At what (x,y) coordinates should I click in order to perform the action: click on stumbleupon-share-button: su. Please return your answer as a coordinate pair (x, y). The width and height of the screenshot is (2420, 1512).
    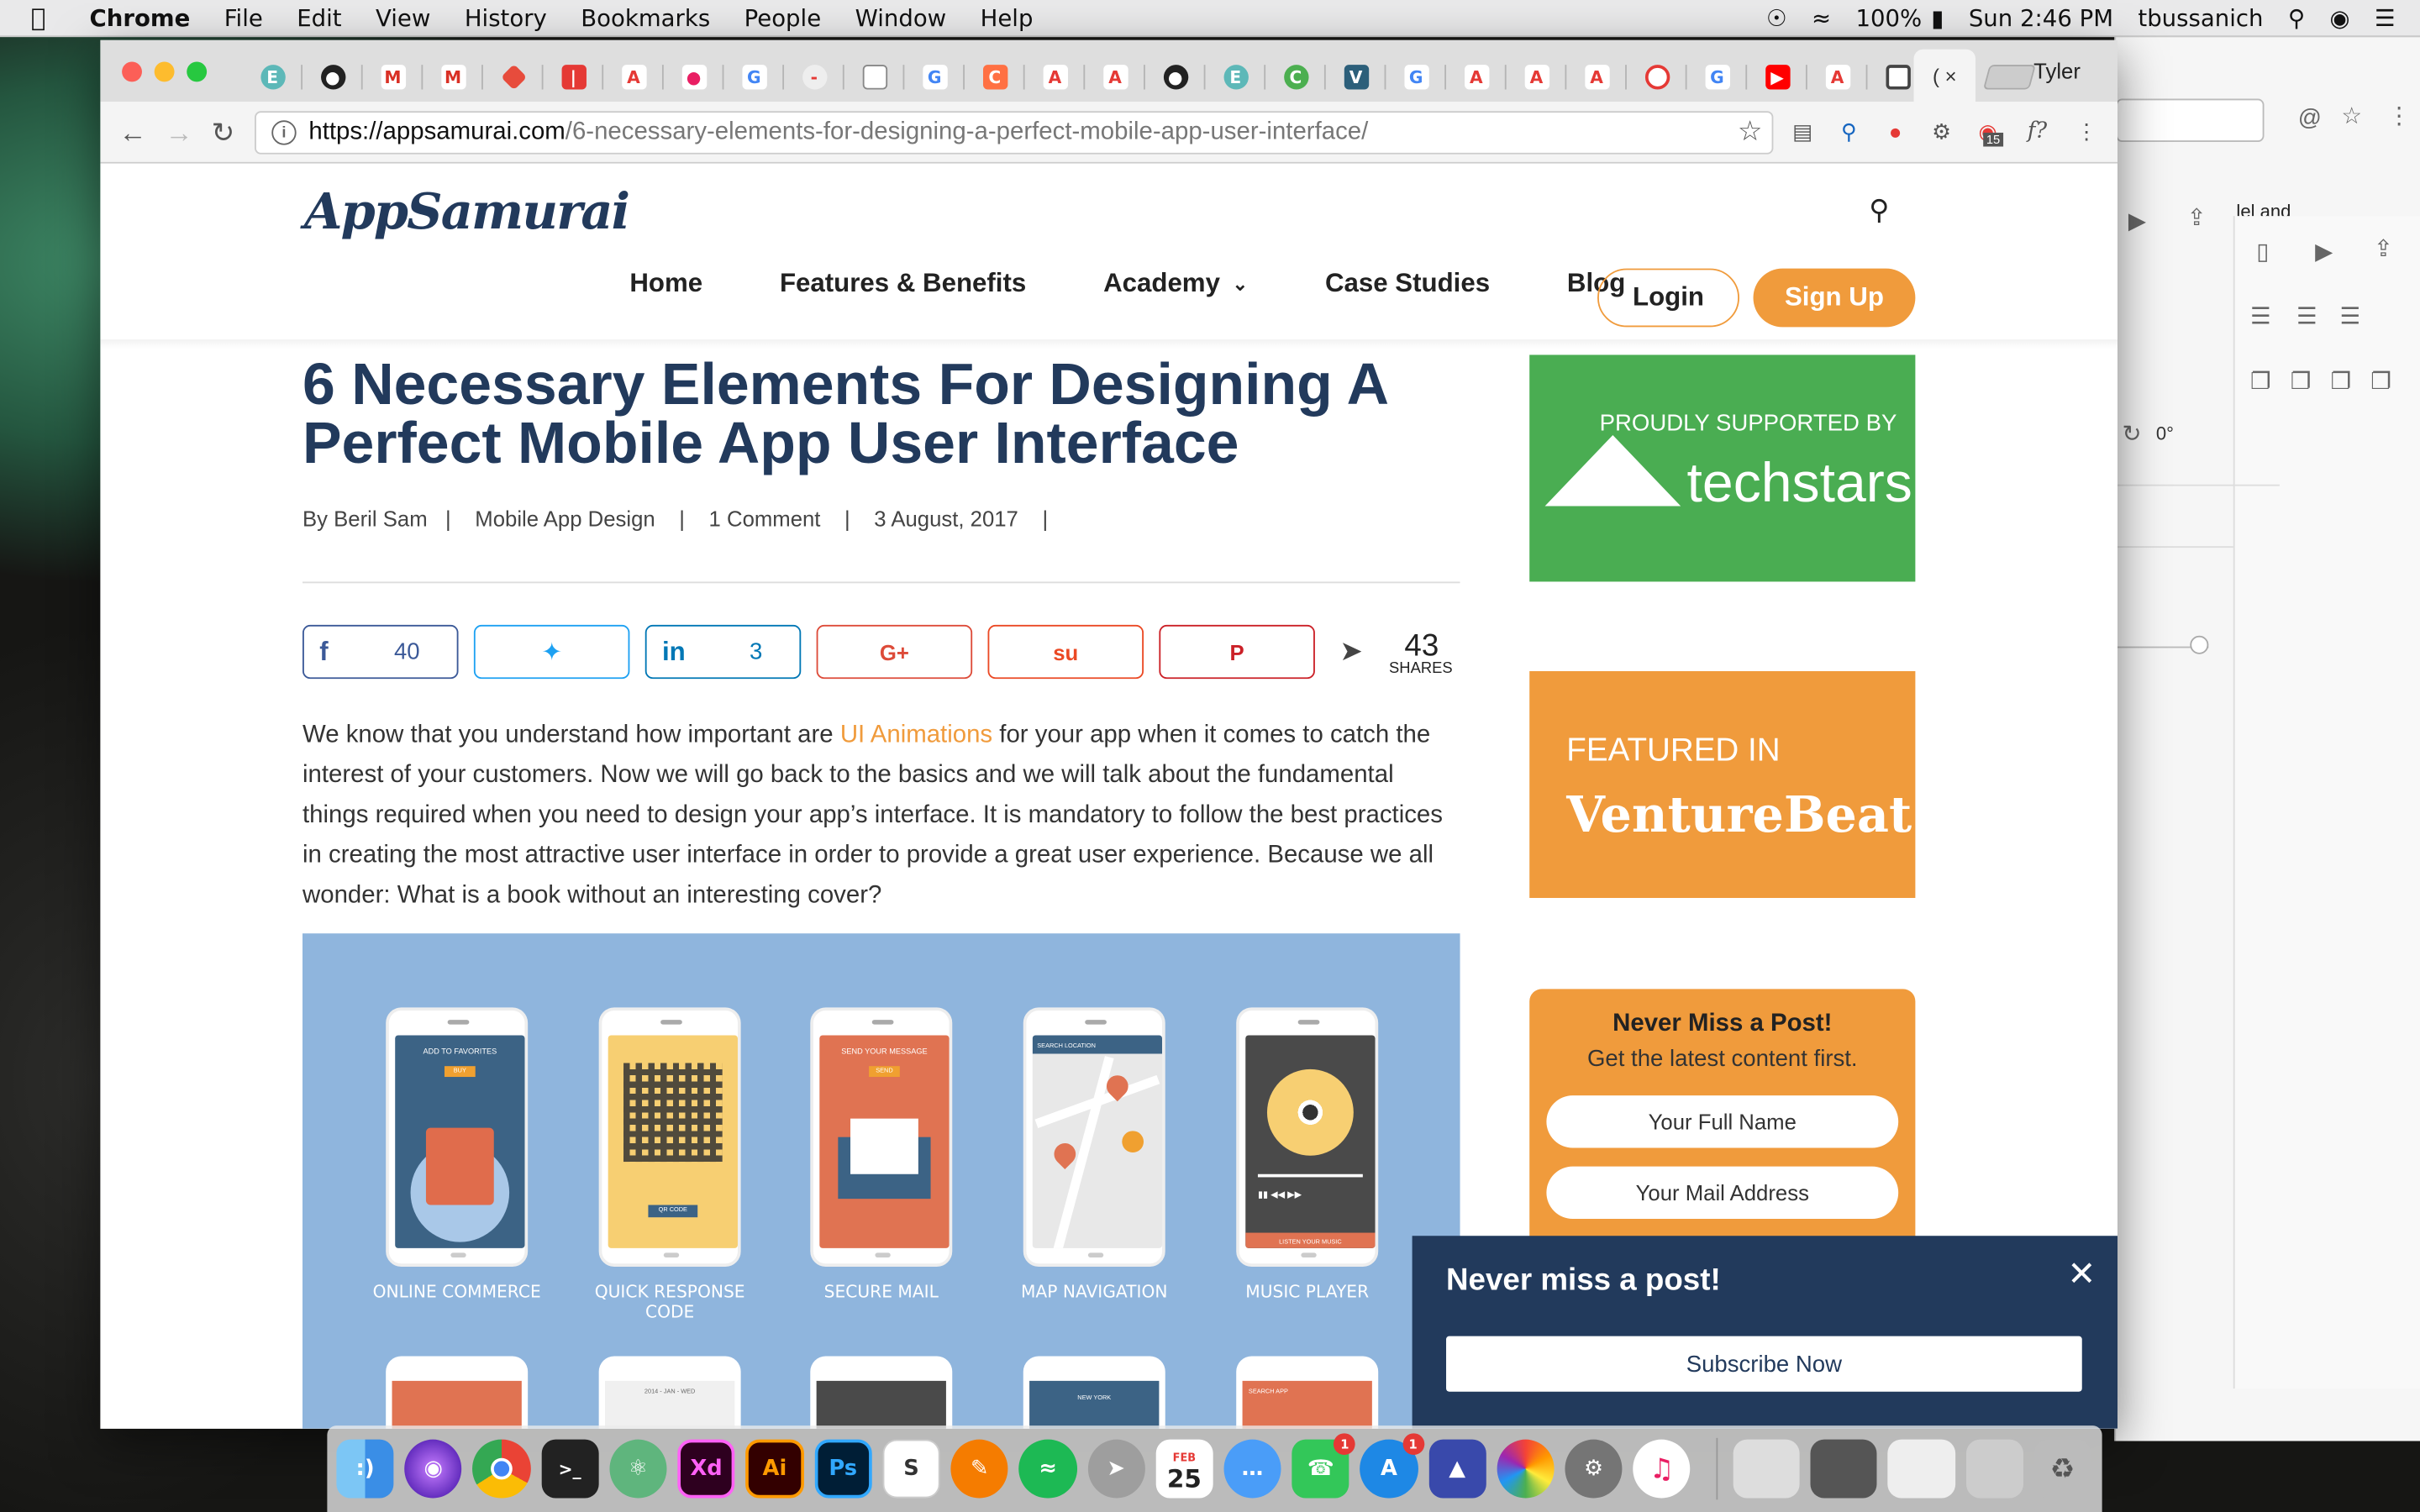
    Looking at the image, I should click on (1065, 652).